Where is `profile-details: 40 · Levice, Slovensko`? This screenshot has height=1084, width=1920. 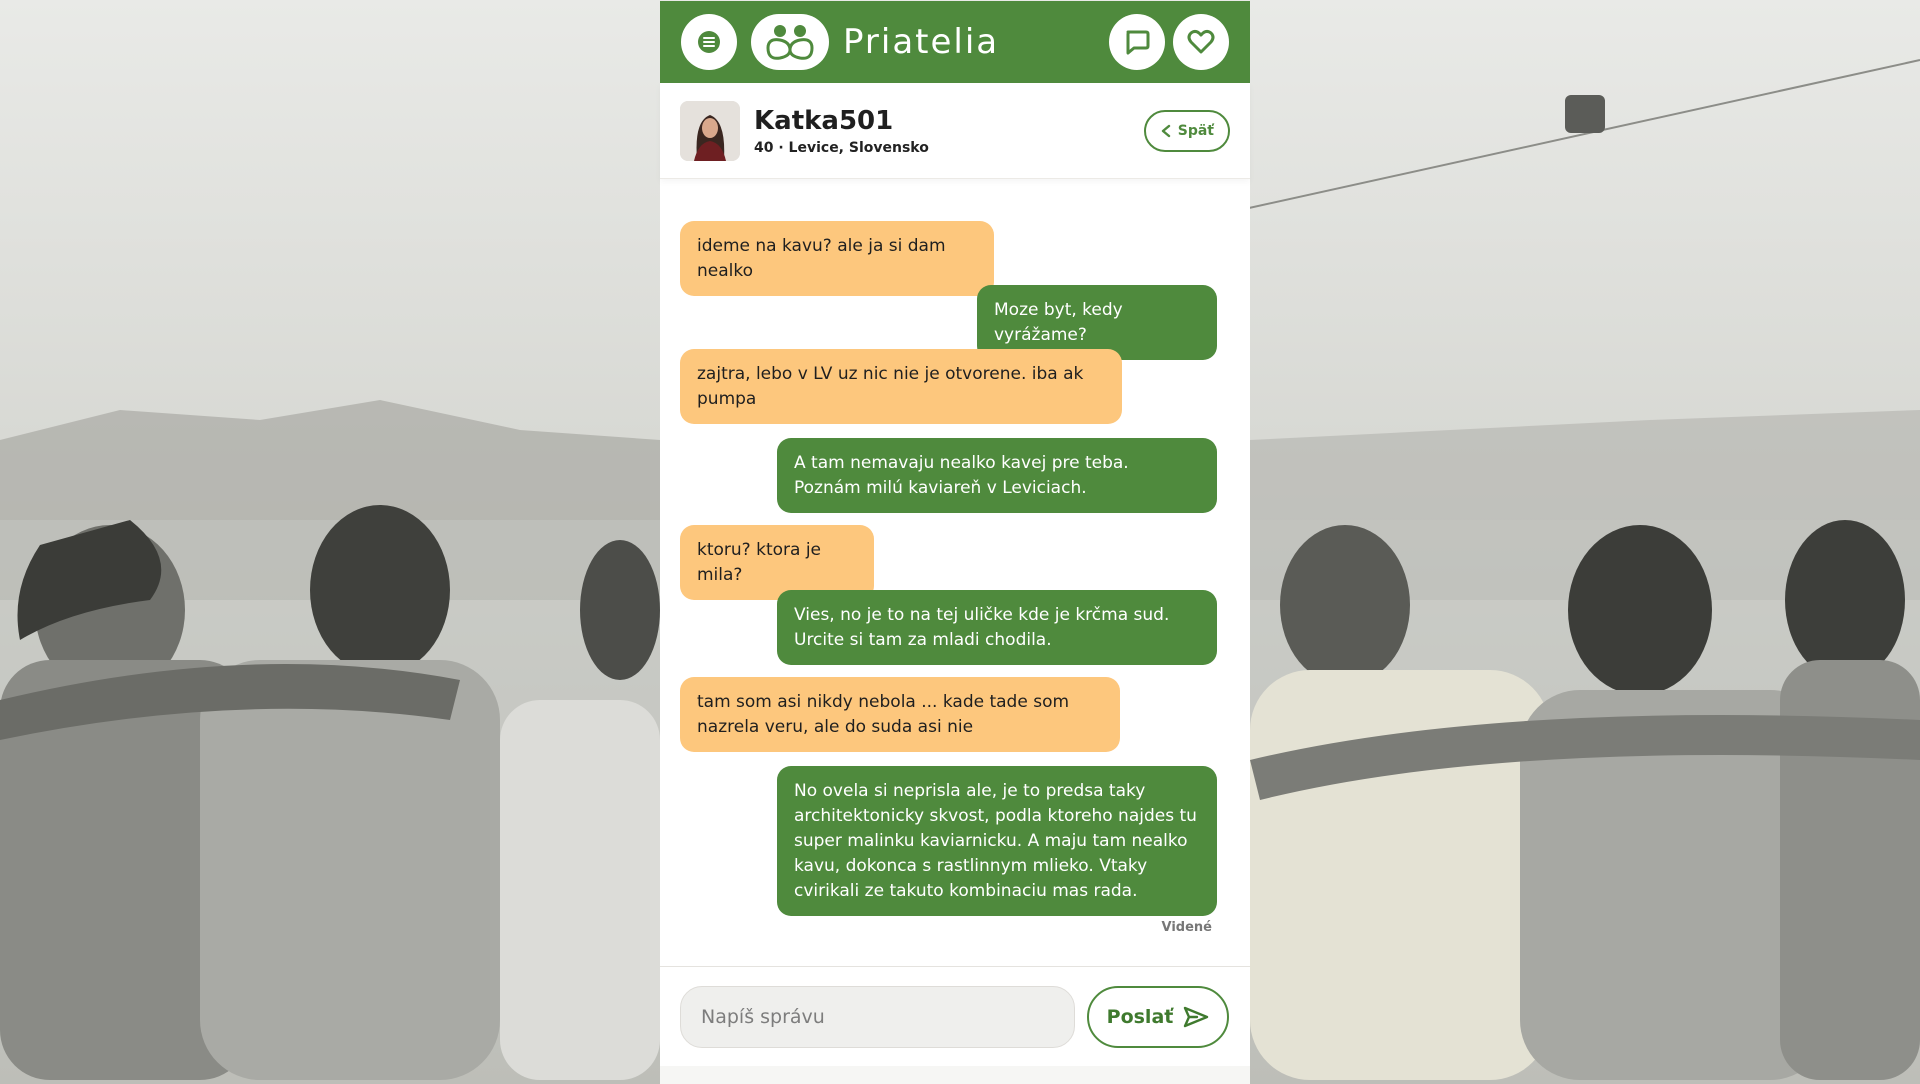
profile-details: 40 · Levice, Slovensko is located at coordinates (841, 147).